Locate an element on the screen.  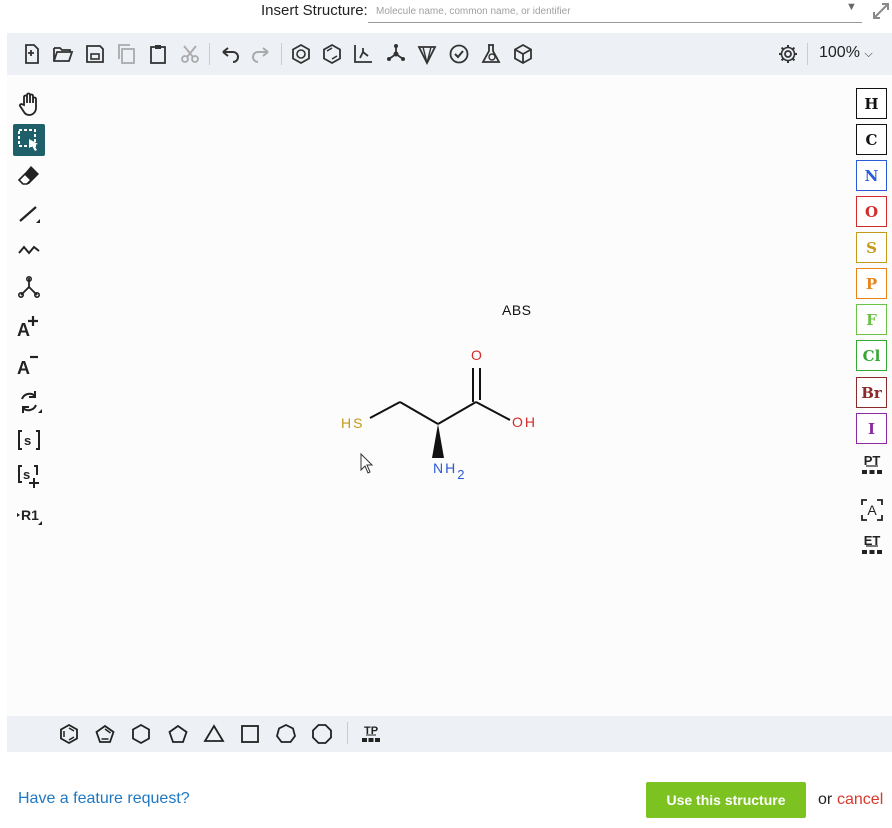
cycloheptane-template-icon is located at coordinates (286, 734).